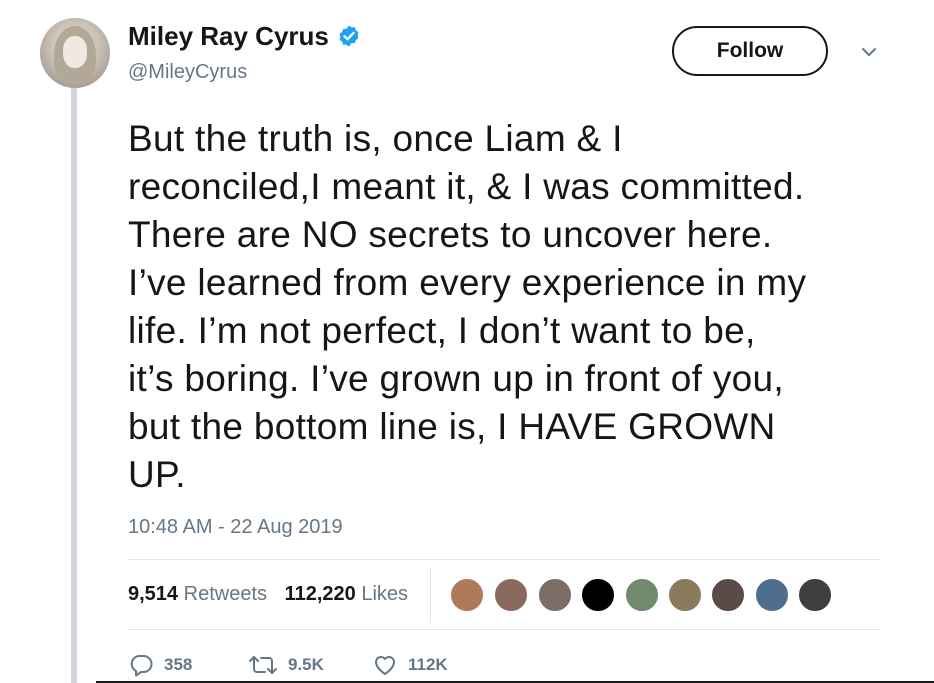 This screenshot has width=934, height=683. What do you see at coordinates (187, 72) in the screenshot?
I see `user-handle: @MileyCyrus` at bounding box center [187, 72].